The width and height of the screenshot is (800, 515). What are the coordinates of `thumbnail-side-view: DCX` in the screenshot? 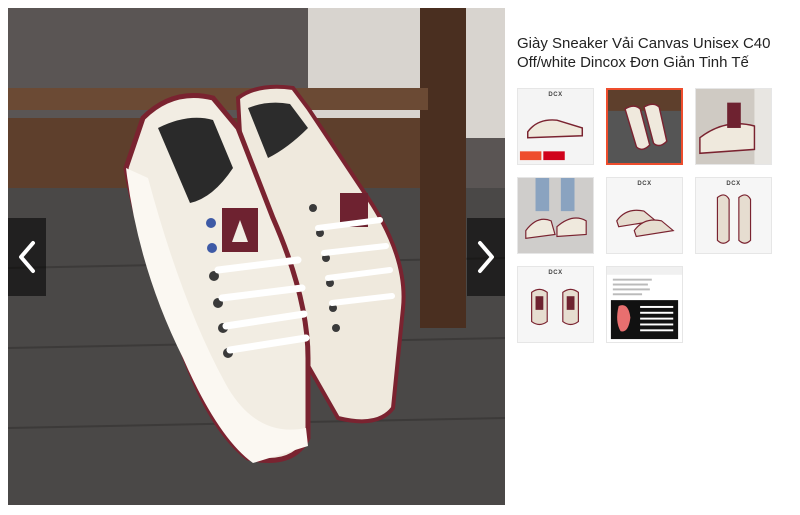 It's located at (555, 126).